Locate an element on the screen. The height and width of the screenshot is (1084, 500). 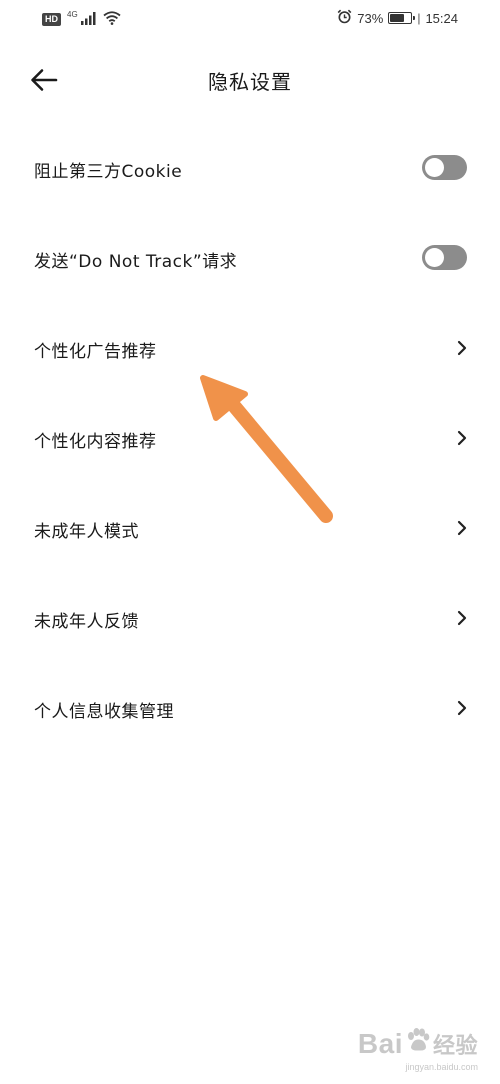
signal-icon is located at coordinates (88, 19).